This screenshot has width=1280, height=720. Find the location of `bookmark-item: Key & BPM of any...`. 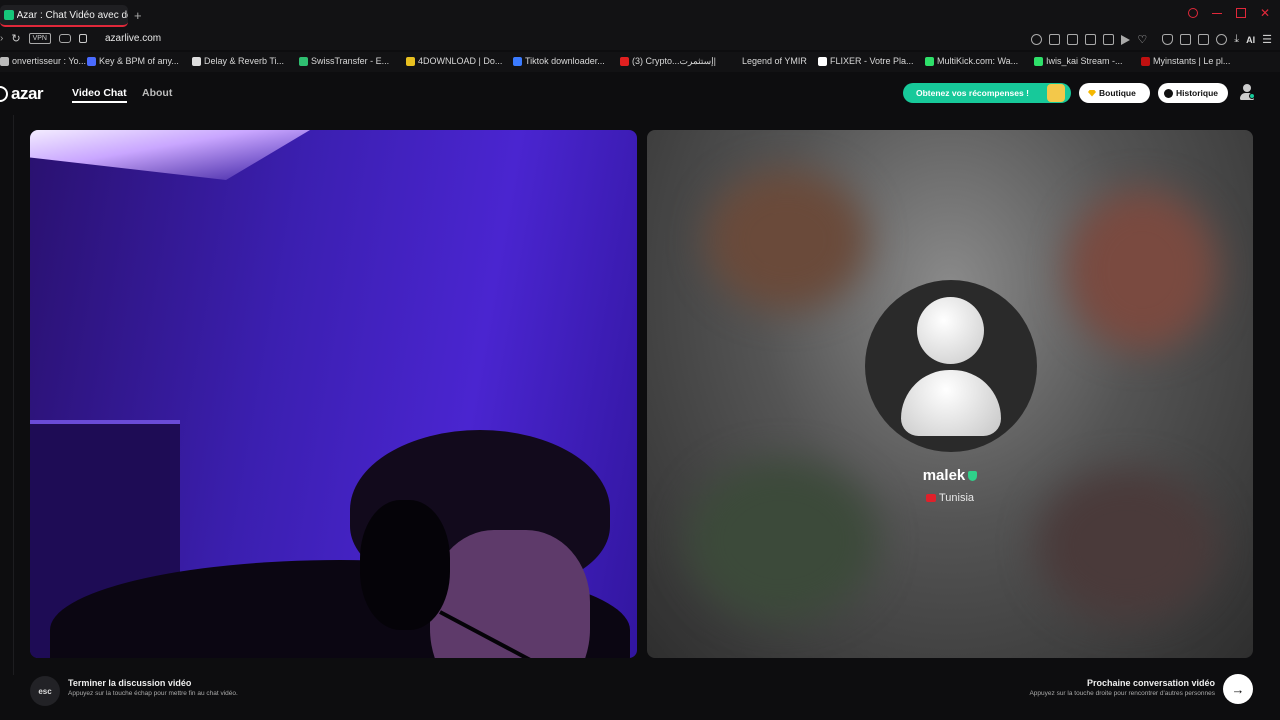

bookmark-item: Key & BPM of any... is located at coordinates (133, 61).